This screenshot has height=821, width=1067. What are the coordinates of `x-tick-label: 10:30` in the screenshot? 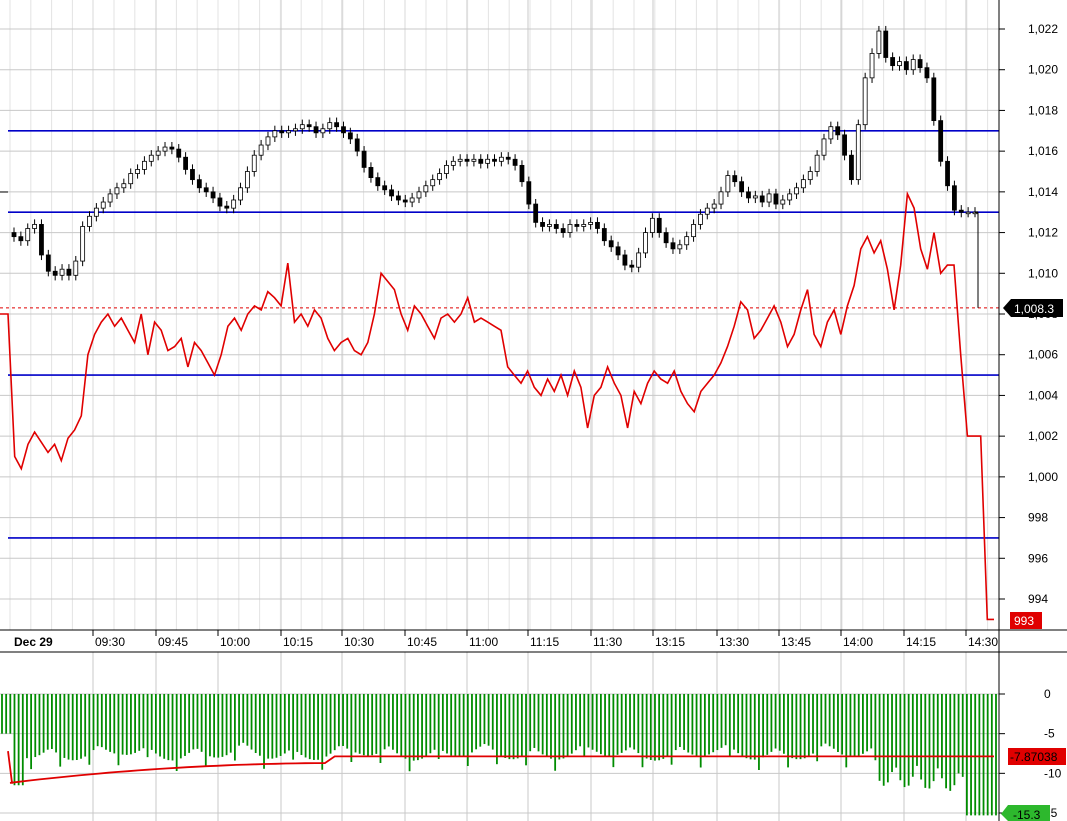 It's located at (359, 642).